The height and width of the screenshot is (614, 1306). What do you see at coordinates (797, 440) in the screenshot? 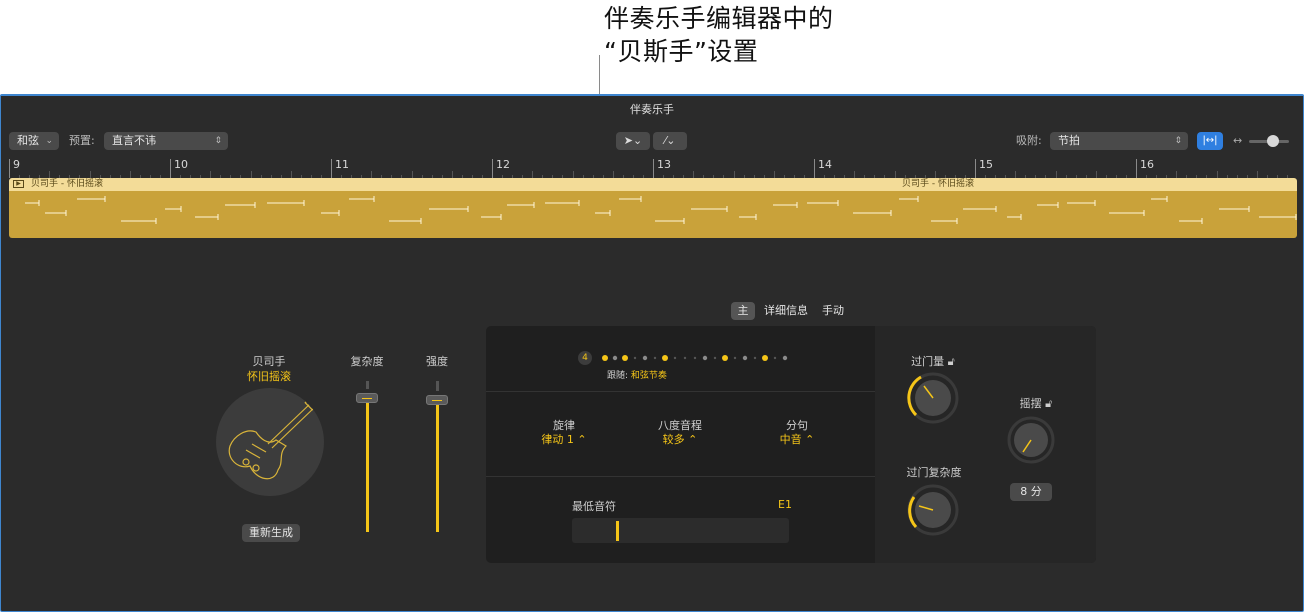
I see `phrasing-value: 中音 ⌃` at bounding box center [797, 440].